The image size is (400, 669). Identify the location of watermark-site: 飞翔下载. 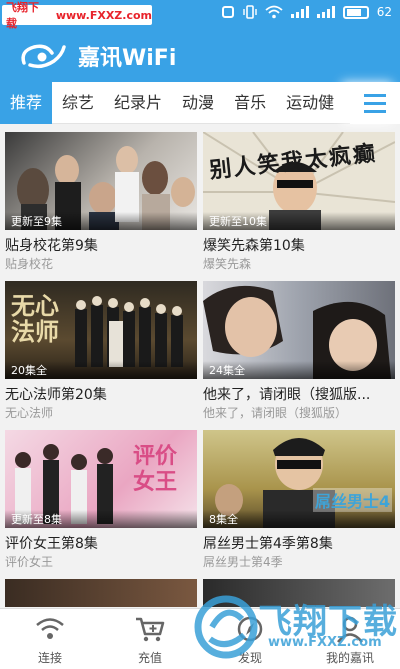
(22, 15).